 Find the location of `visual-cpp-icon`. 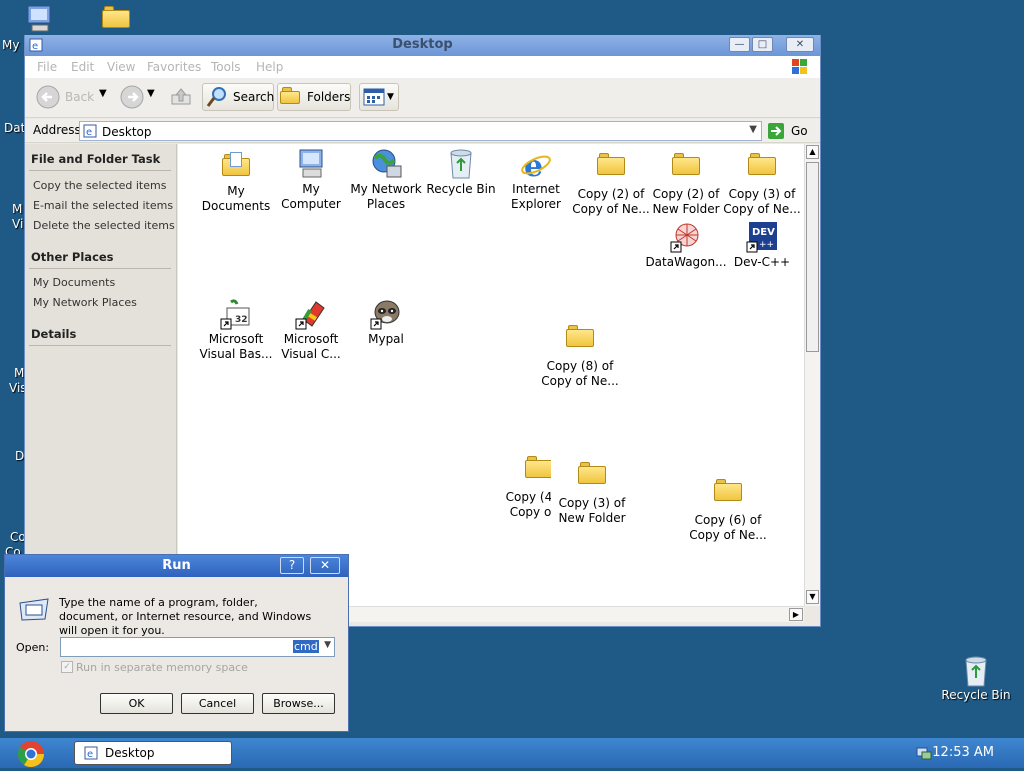

visual-cpp-icon is located at coordinates (310, 315).